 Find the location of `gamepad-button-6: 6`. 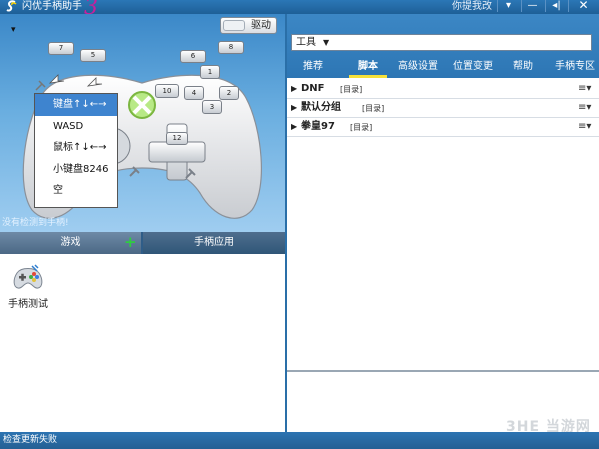

gamepad-button-6: 6 is located at coordinates (193, 56).